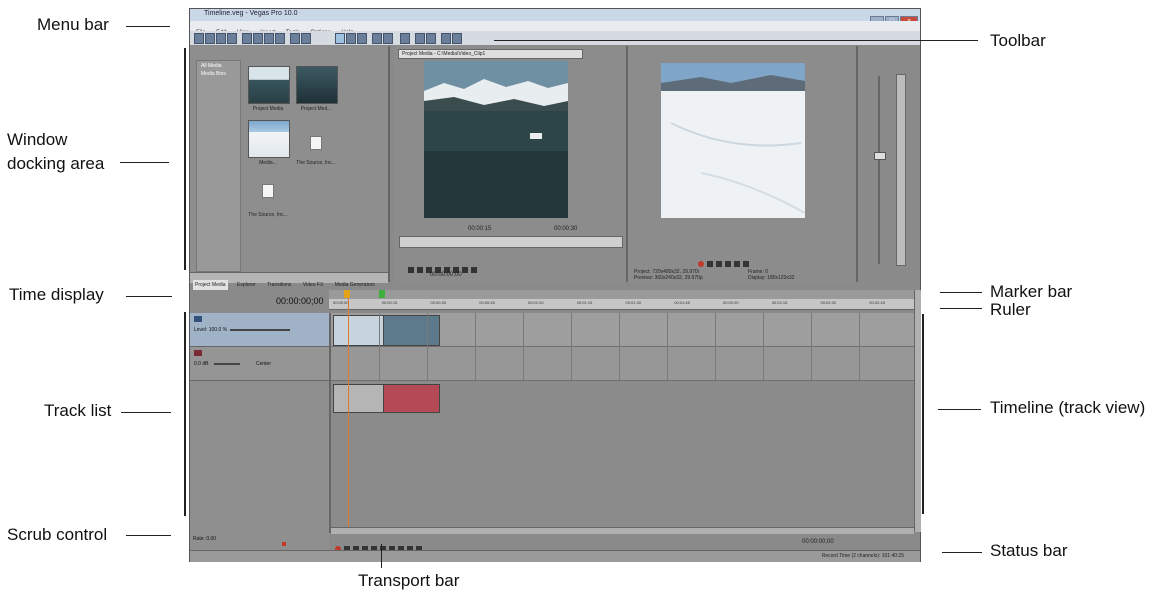 The image size is (1162, 595). What do you see at coordinates (73, 24) in the screenshot?
I see `label-menu-bar: Menu bar` at bounding box center [73, 24].